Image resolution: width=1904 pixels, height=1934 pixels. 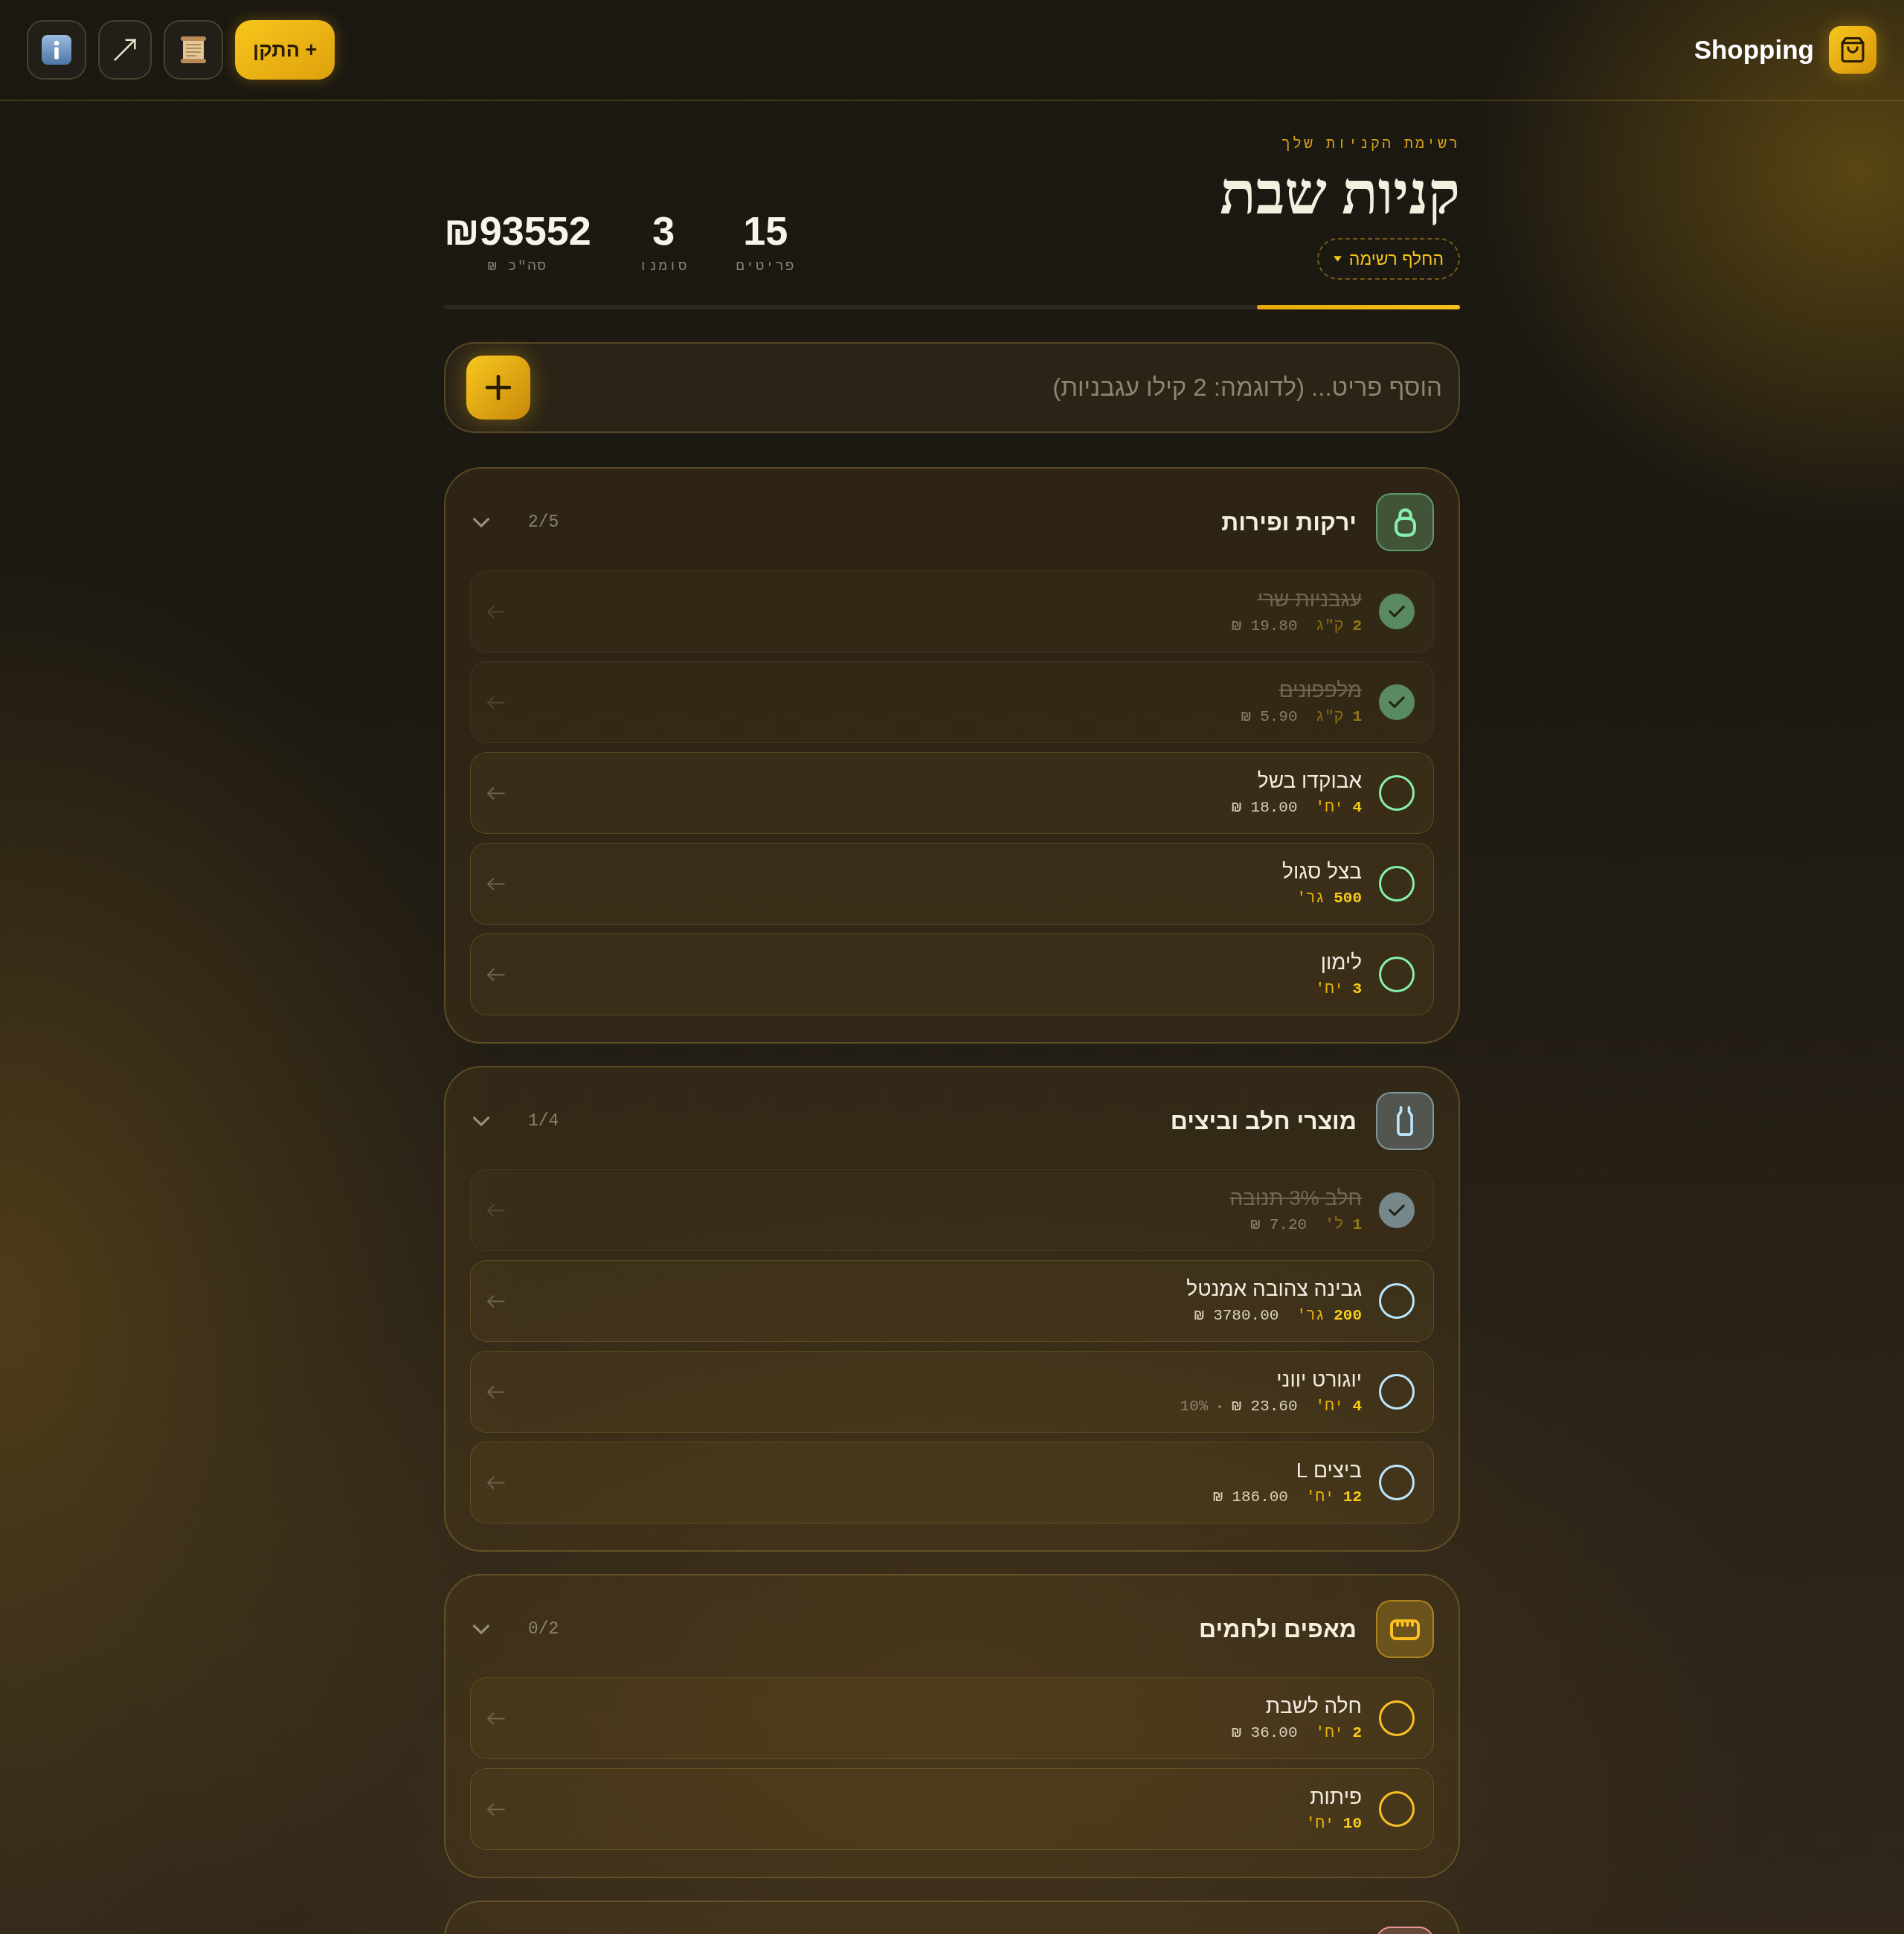 I want to click on item-name: לימון, so click(x=1341, y=962).